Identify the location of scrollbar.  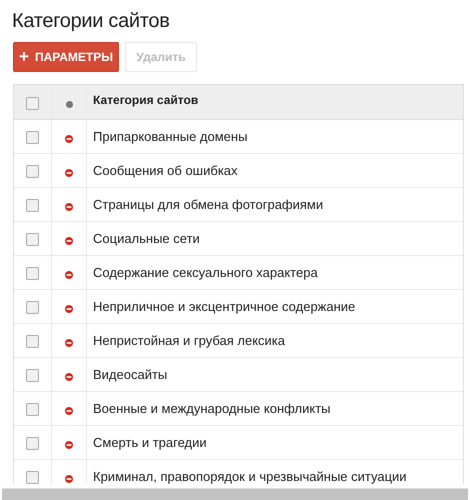
(235, 494).